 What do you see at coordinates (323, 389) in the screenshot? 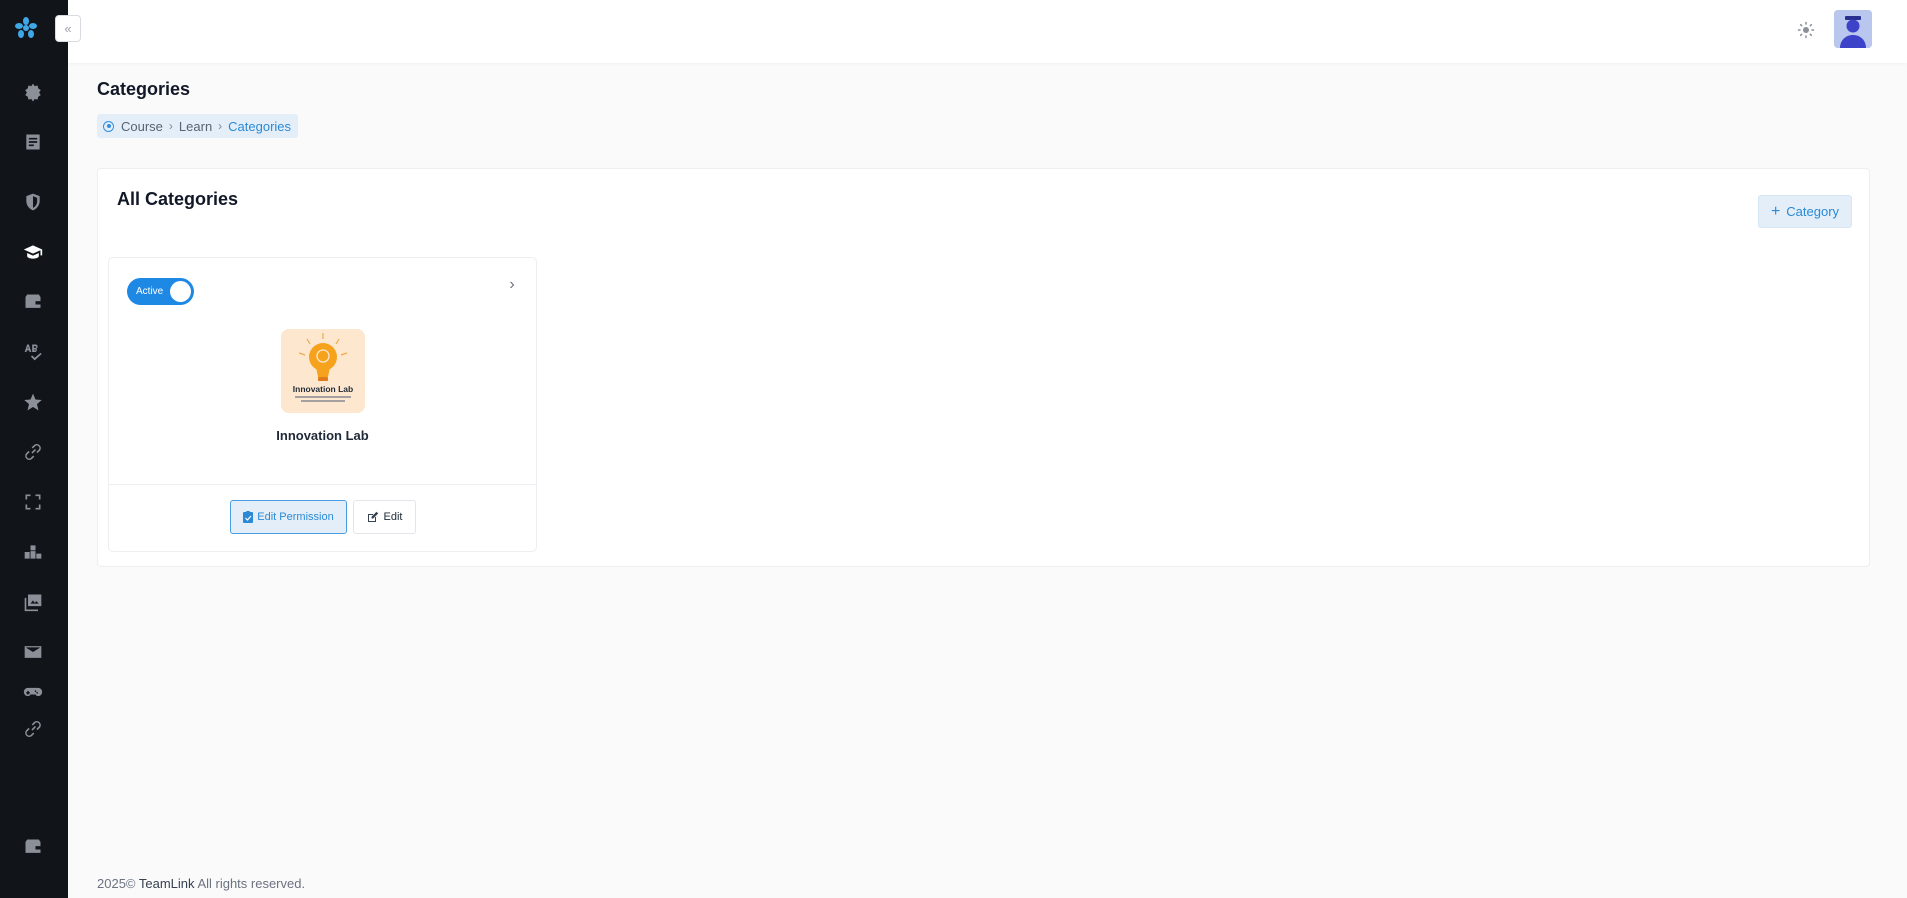
I see `category-image-text: Innovation Lab` at bounding box center [323, 389].